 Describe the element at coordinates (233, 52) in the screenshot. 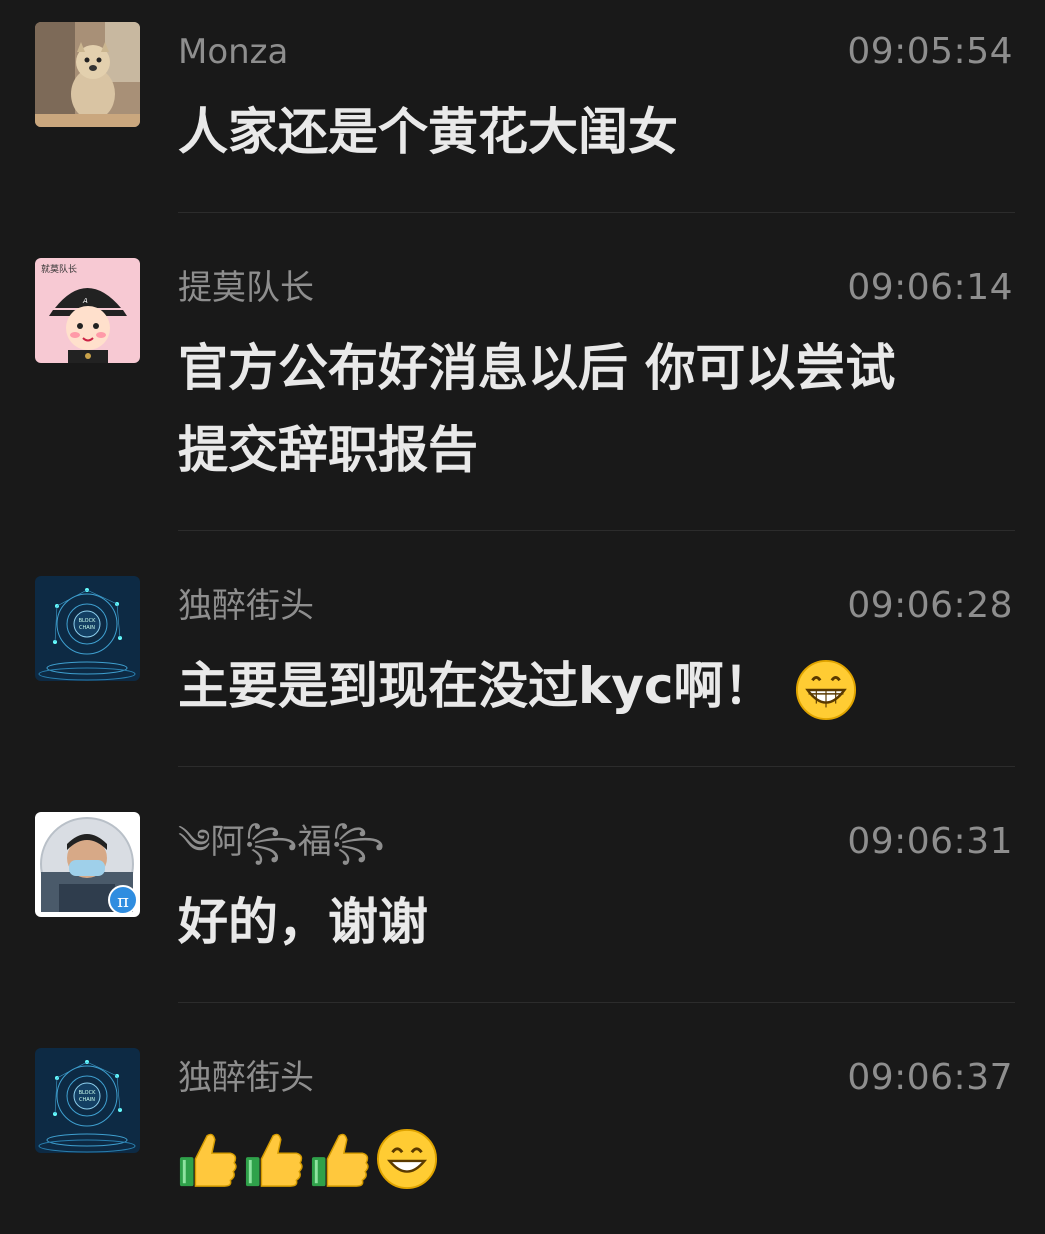

I see `sender-name: Monza` at that location.